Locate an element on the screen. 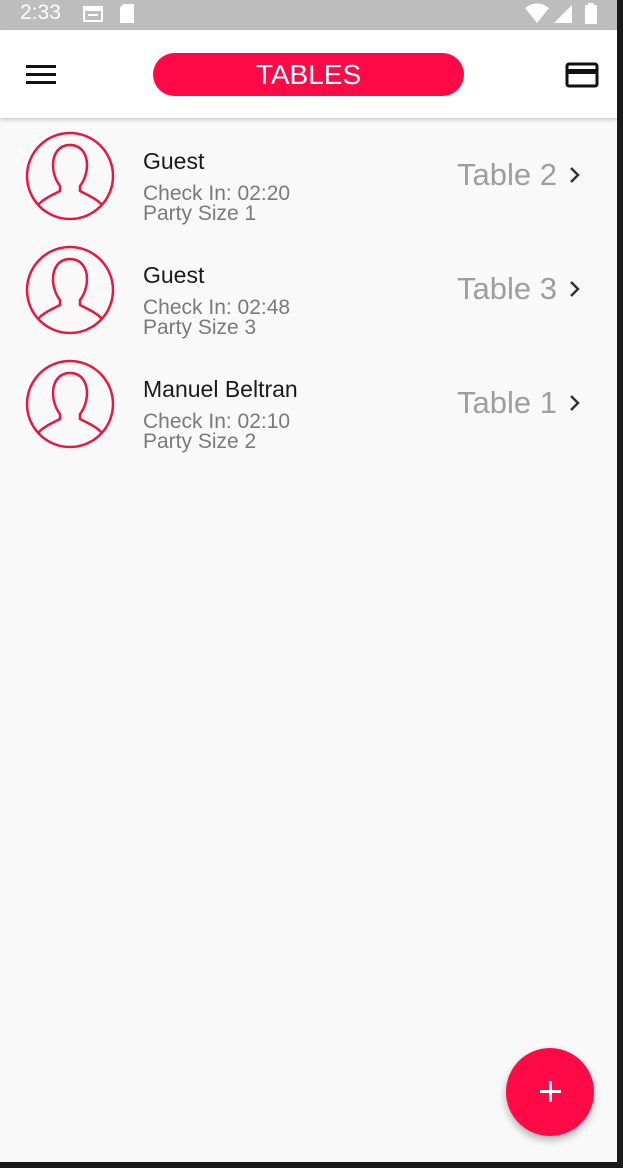  table-number: Table 3 is located at coordinates (507, 288).